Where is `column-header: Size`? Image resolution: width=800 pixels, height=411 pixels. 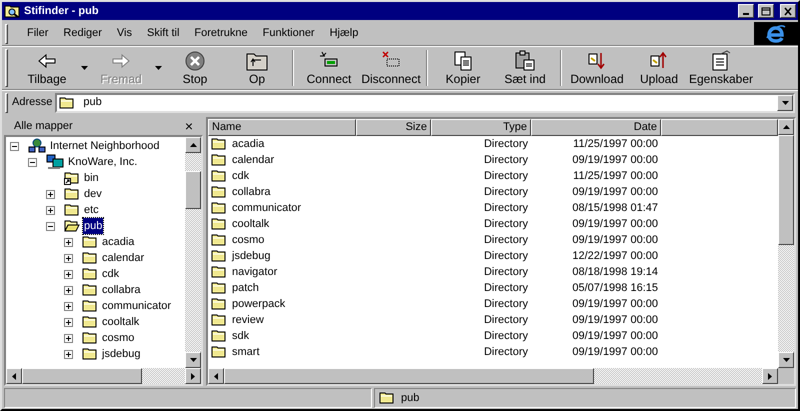
column-header: Size is located at coordinates (393, 127).